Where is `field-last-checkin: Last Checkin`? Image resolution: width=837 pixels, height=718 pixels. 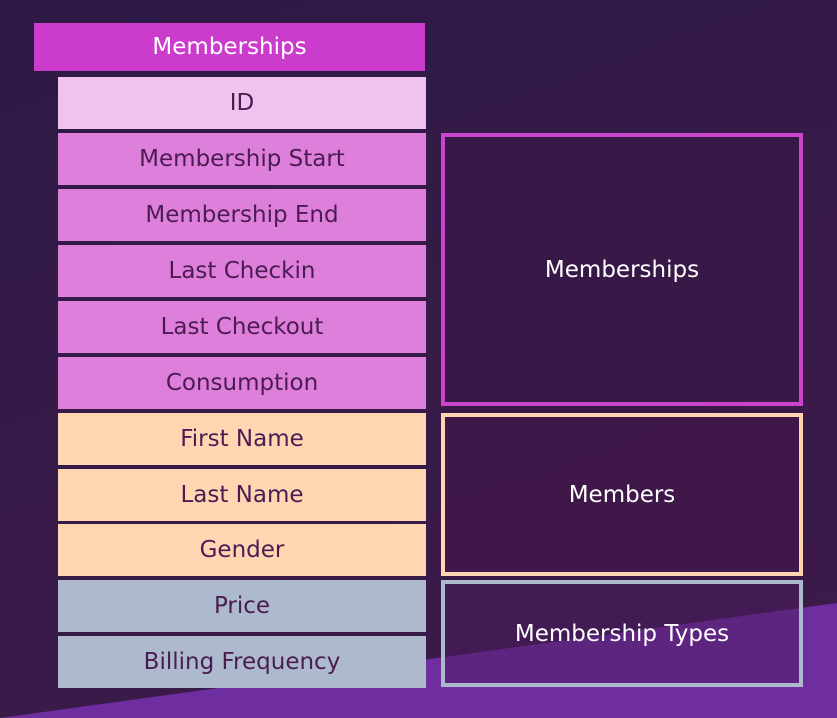 field-last-checkin: Last Checkin is located at coordinates (242, 271).